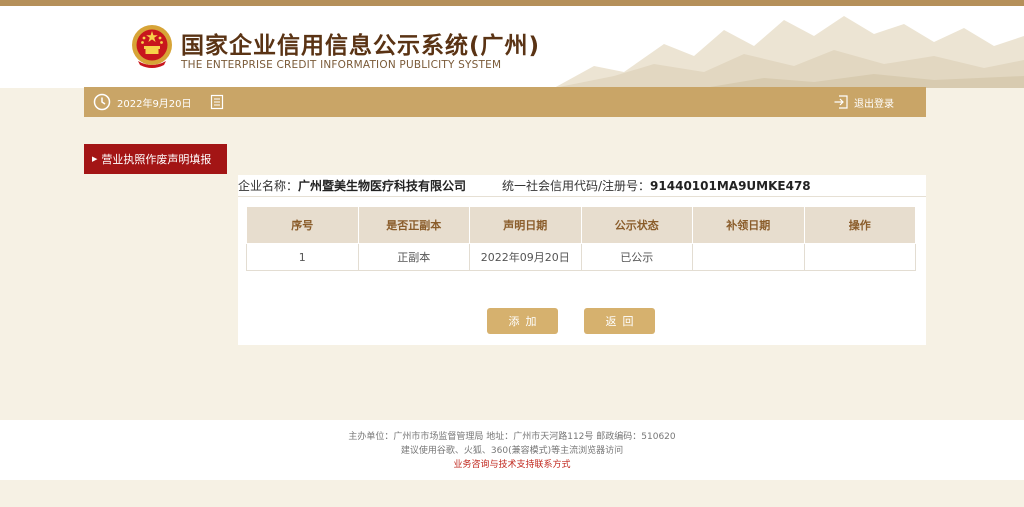  Describe the element at coordinates (859, 257) in the screenshot. I see `cell-operation` at that location.